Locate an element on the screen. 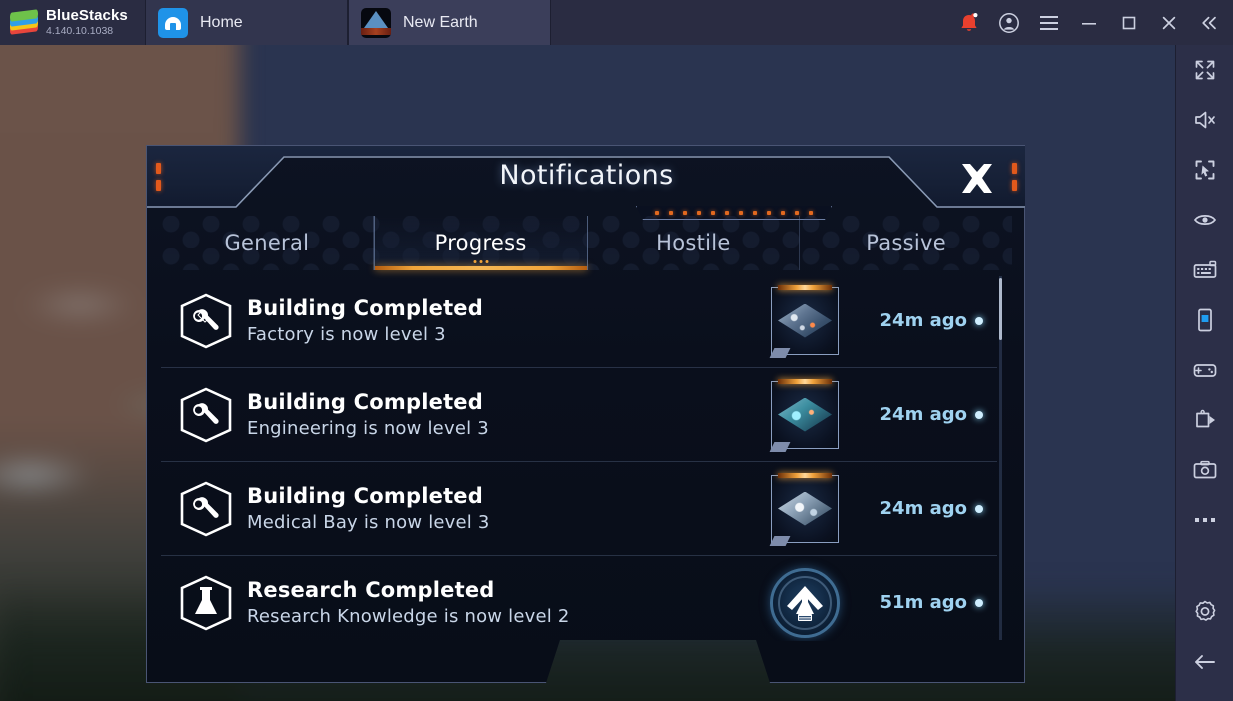  bluestacks-logo-icon is located at coordinates (24, 22).